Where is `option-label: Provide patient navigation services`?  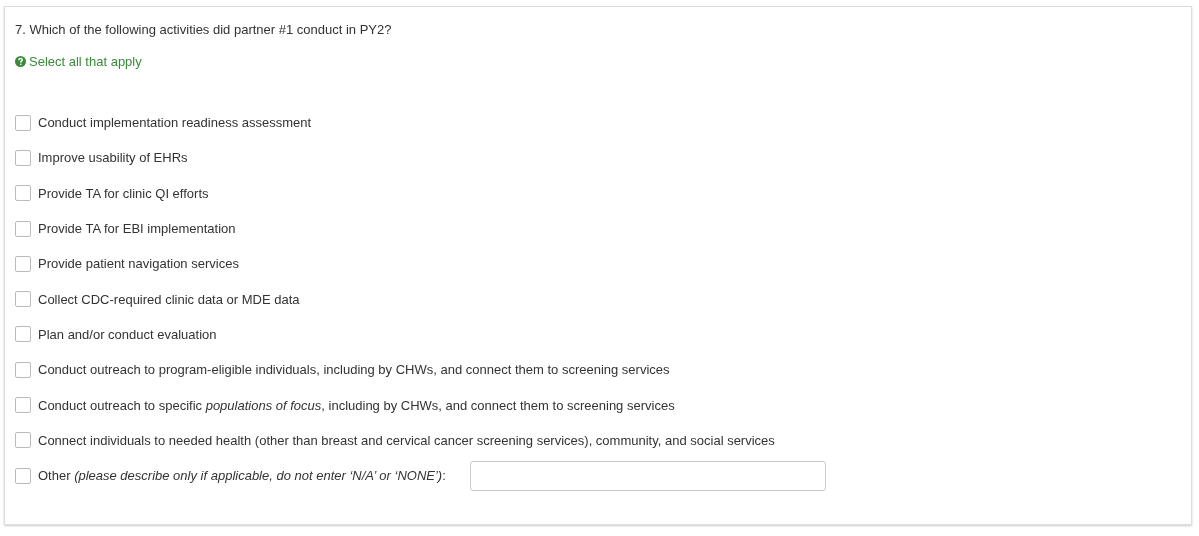 option-label: Provide patient navigation services is located at coordinates (138, 264).